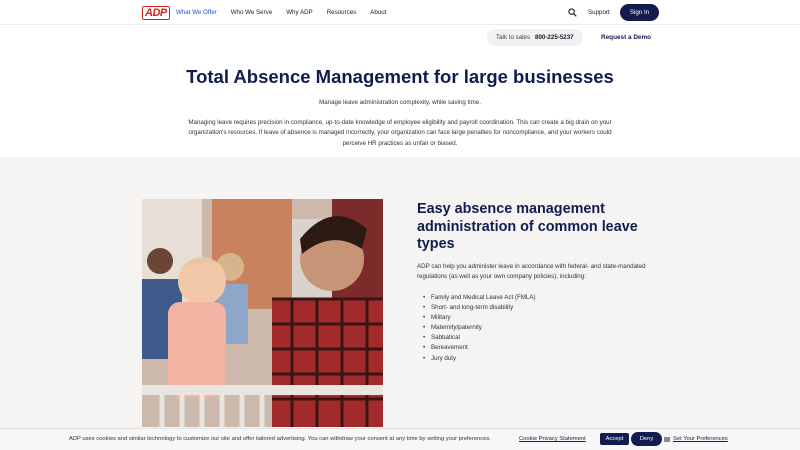 This screenshot has width=800, height=450. What do you see at coordinates (479, 308) in the screenshot?
I see `list-item: Short- and long-term disability` at bounding box center [479, 308].